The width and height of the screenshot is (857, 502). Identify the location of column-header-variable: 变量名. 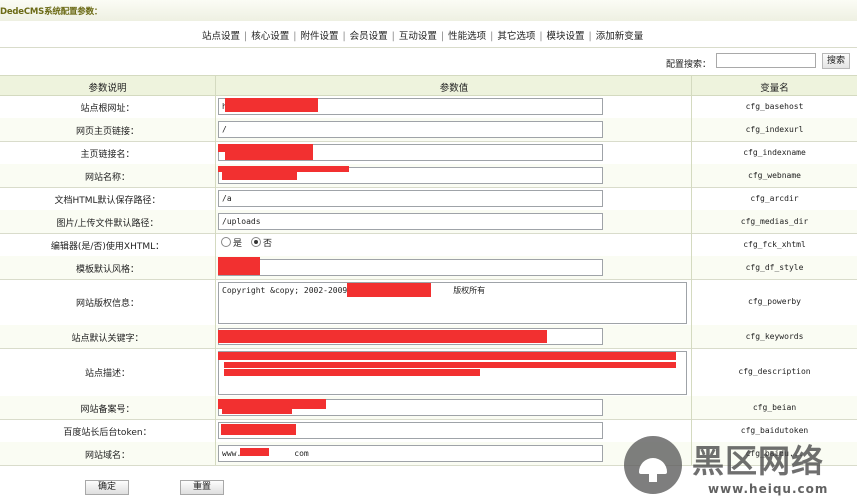
(774, 88).